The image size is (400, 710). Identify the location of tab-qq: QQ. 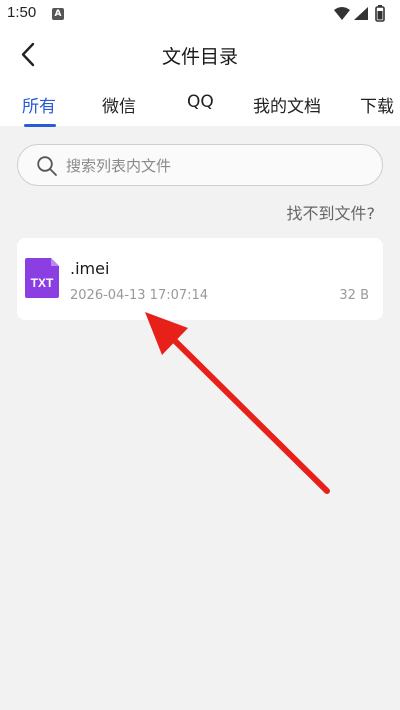
(200, 102).